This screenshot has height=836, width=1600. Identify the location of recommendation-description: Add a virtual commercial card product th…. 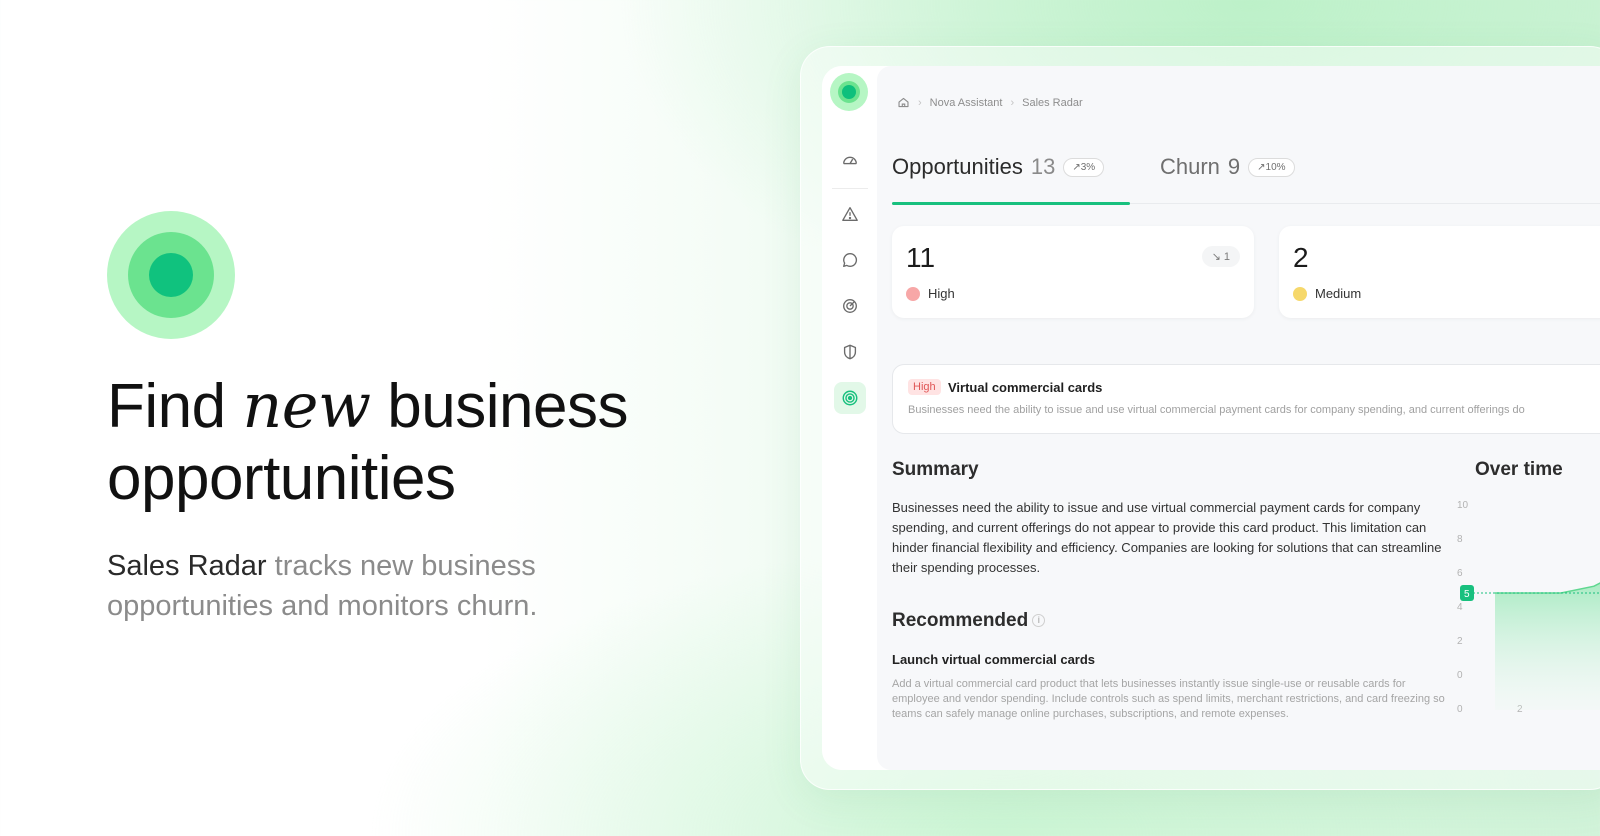
(1168, 699).